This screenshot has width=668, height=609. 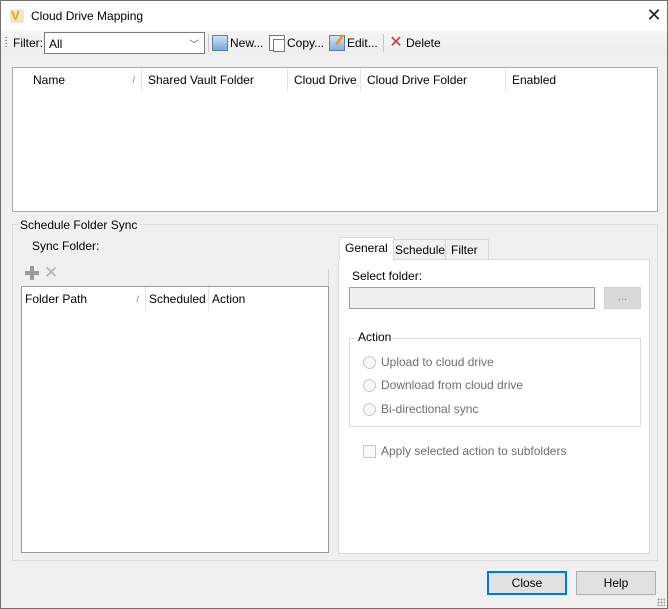 I want to click on filter-dropdown: All ﹀, so click(x=124, y=43).